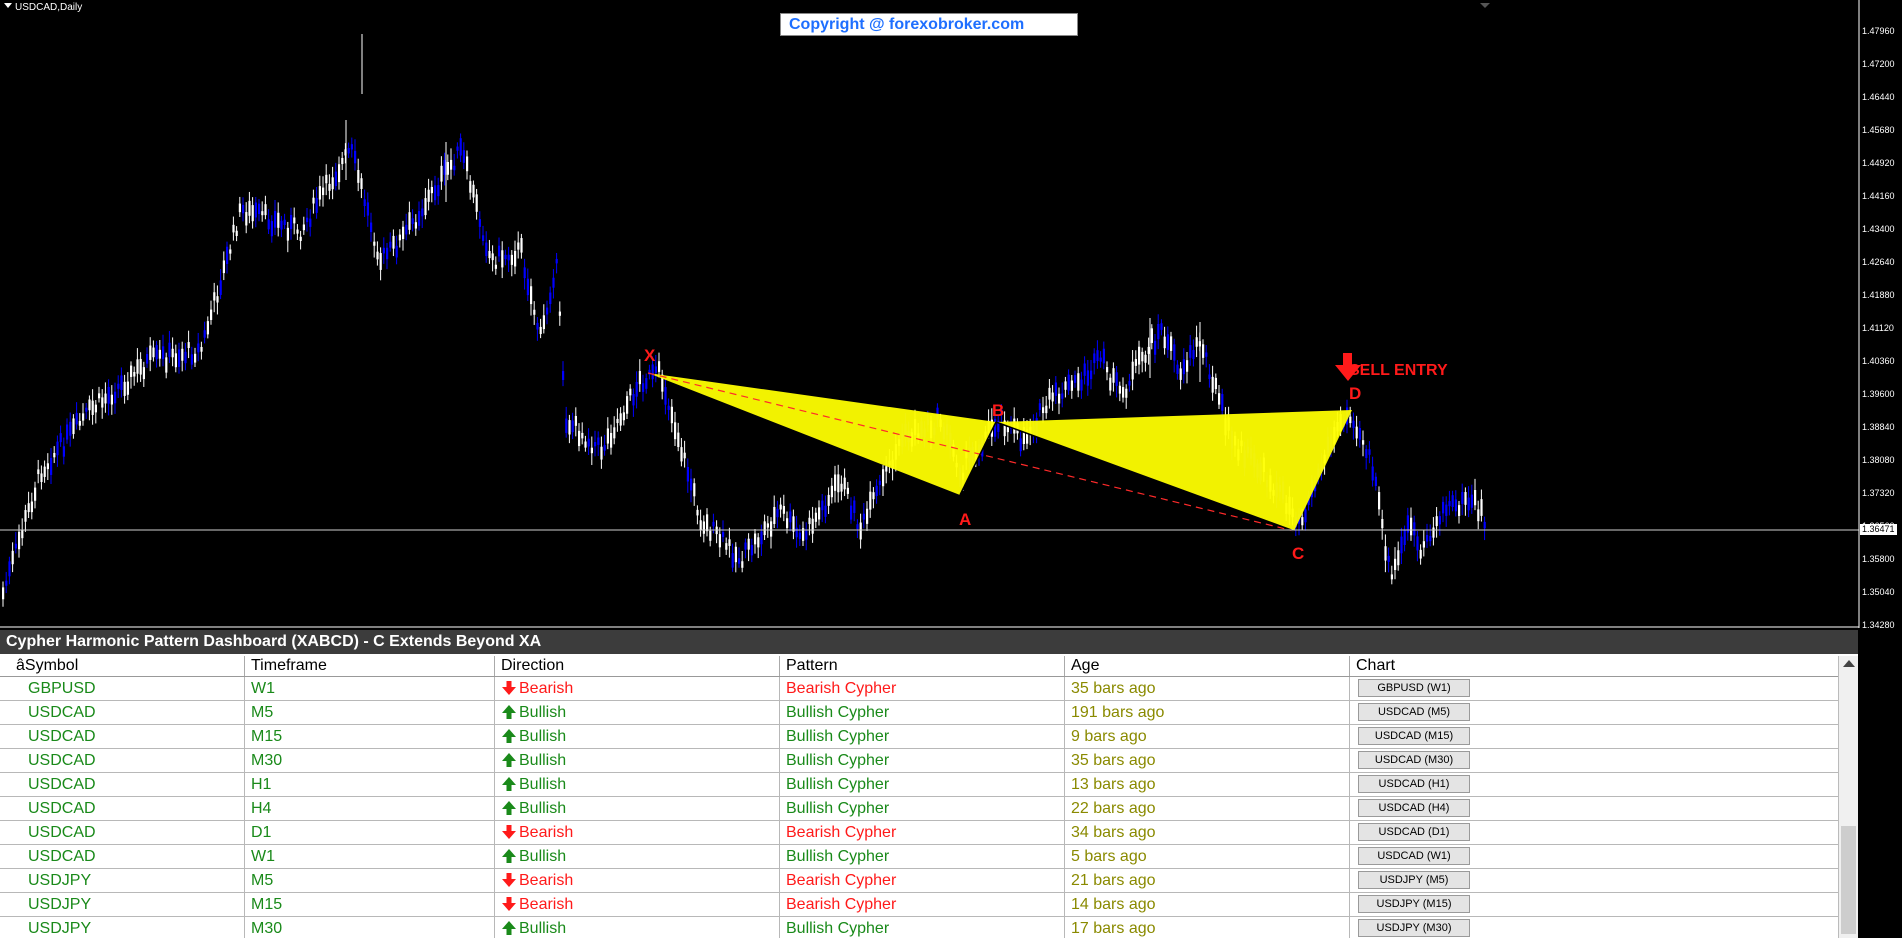  What do you see at coordinates (1878, 625) in the screenshot?
I see `price-tick: 1.34280` at bounding box center [1878, 625].